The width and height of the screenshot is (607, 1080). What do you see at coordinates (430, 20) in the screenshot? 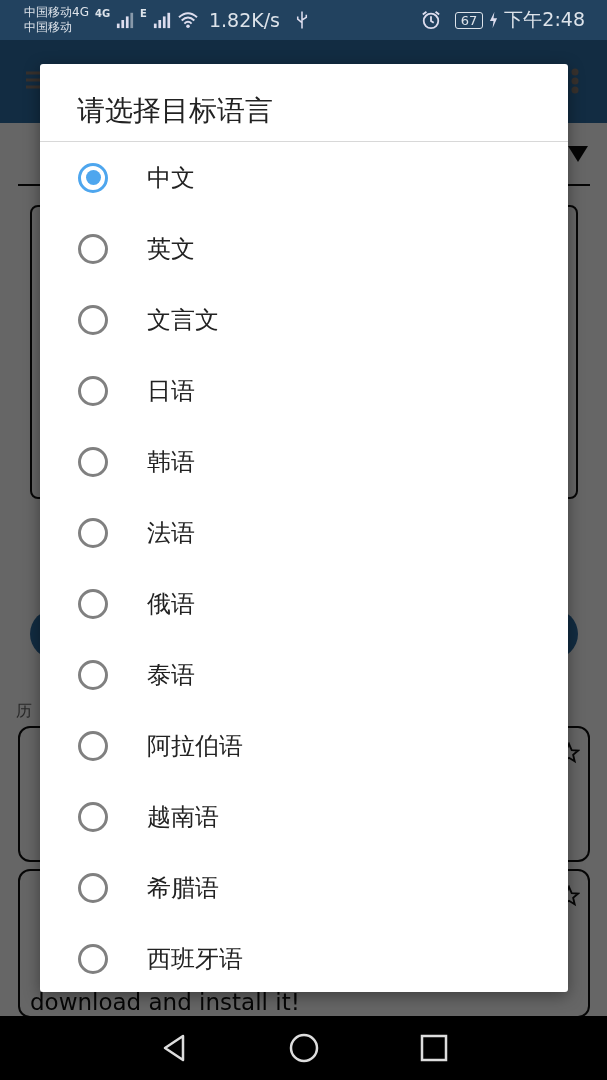
I see `alarm-icon` at bounding box center [430, 20].